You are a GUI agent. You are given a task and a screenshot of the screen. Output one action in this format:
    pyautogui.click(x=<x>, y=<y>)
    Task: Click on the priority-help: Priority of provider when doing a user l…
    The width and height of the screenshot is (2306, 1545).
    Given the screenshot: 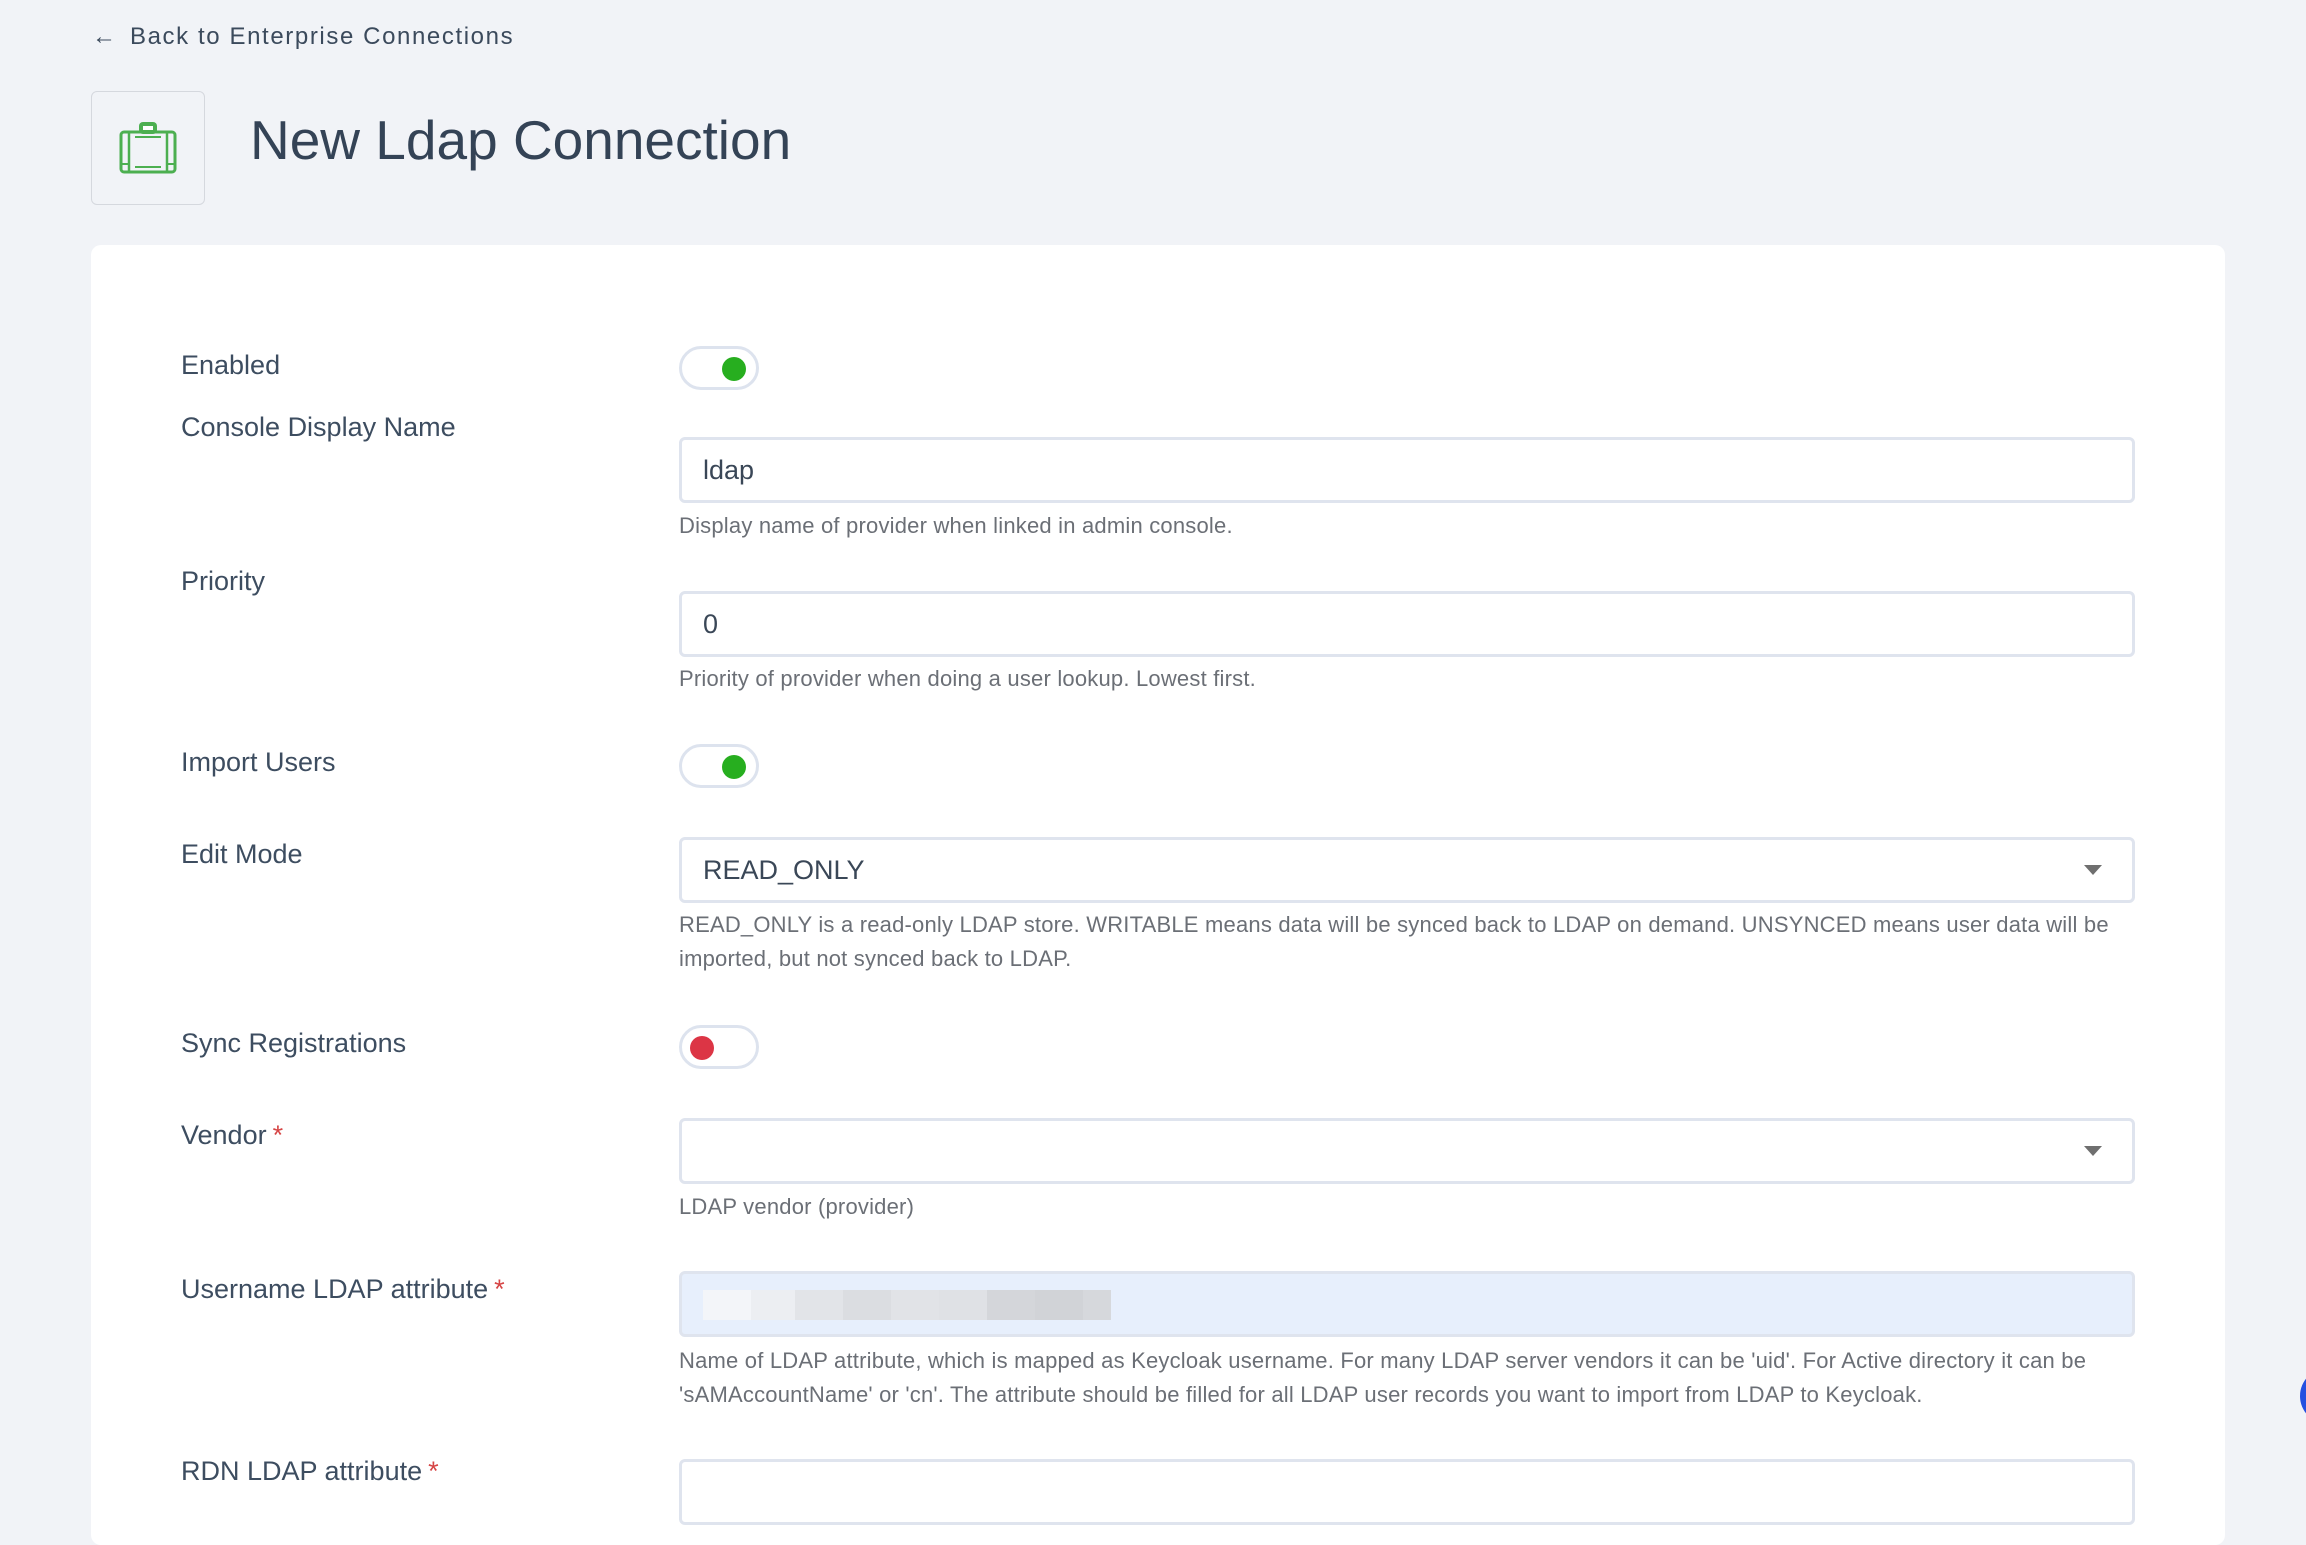 What is the action you would take?
    pyautogui.click(x=967, y=678)
    